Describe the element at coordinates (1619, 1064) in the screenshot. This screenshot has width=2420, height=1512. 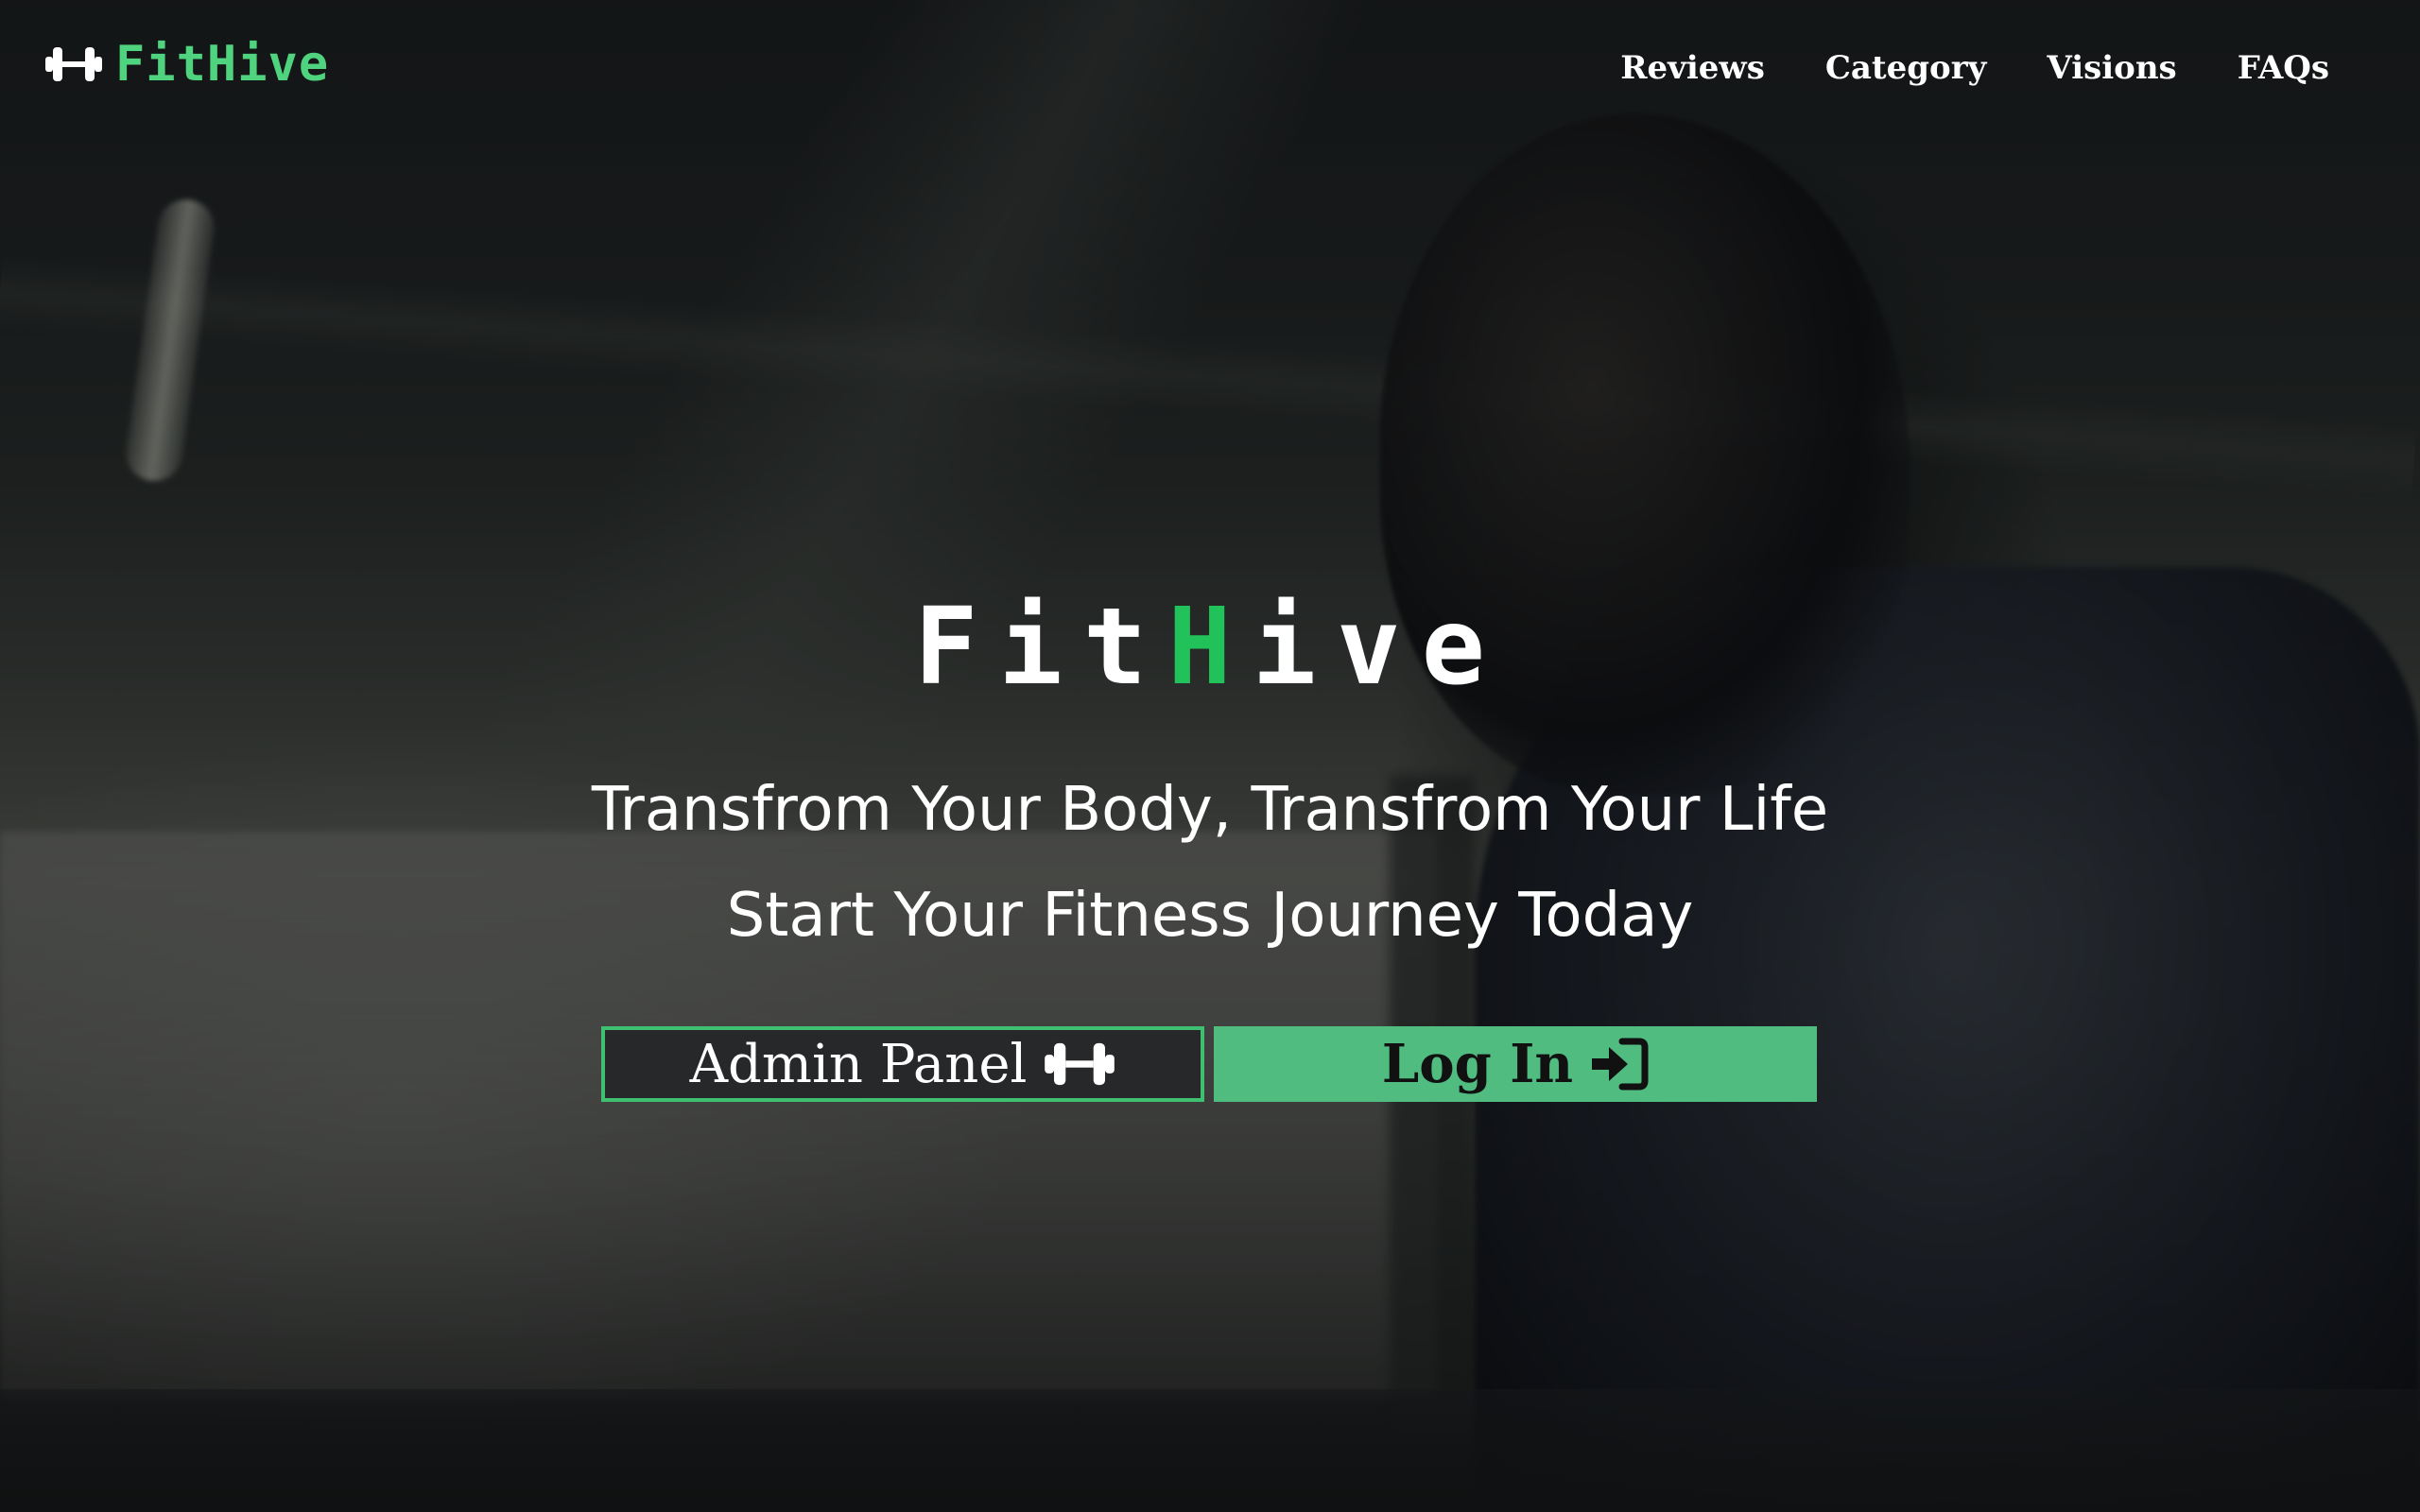
I see `sign-in-icon` at that location.